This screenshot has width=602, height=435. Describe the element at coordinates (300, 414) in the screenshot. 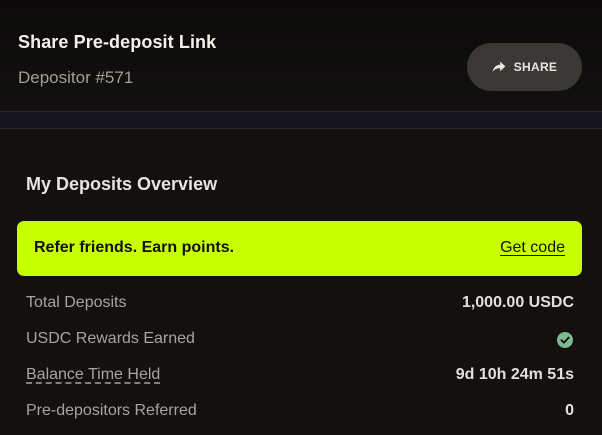

I see `stat-row-referred: Pre-depositors Referred 0` at that location.